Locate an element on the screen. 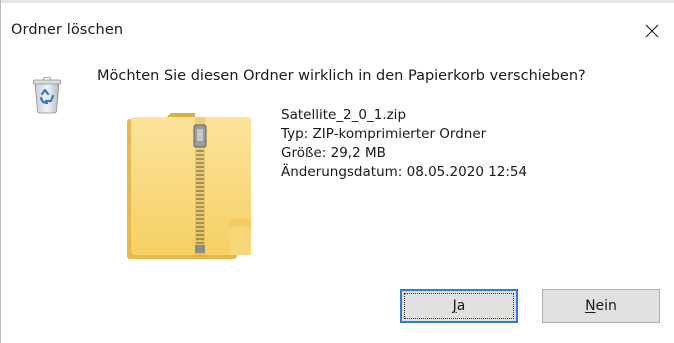 Image resolution: width=674 pixels, height=343 pixels. close-icon is located at coordinates (652, 31).